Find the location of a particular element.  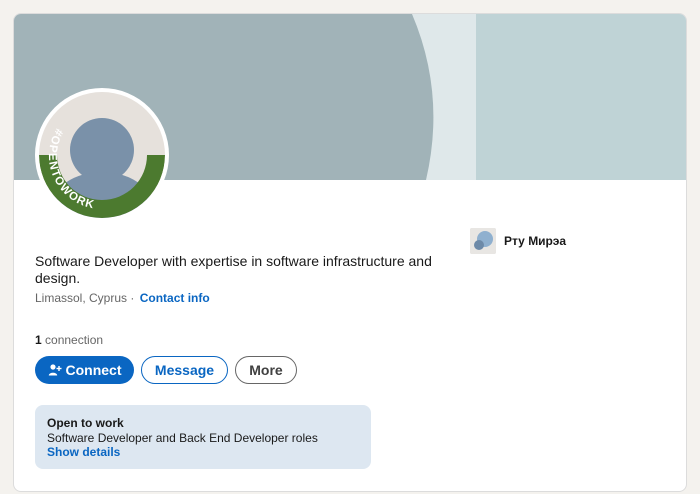

organization-logo-graphic is located at coordinates (483, 241).